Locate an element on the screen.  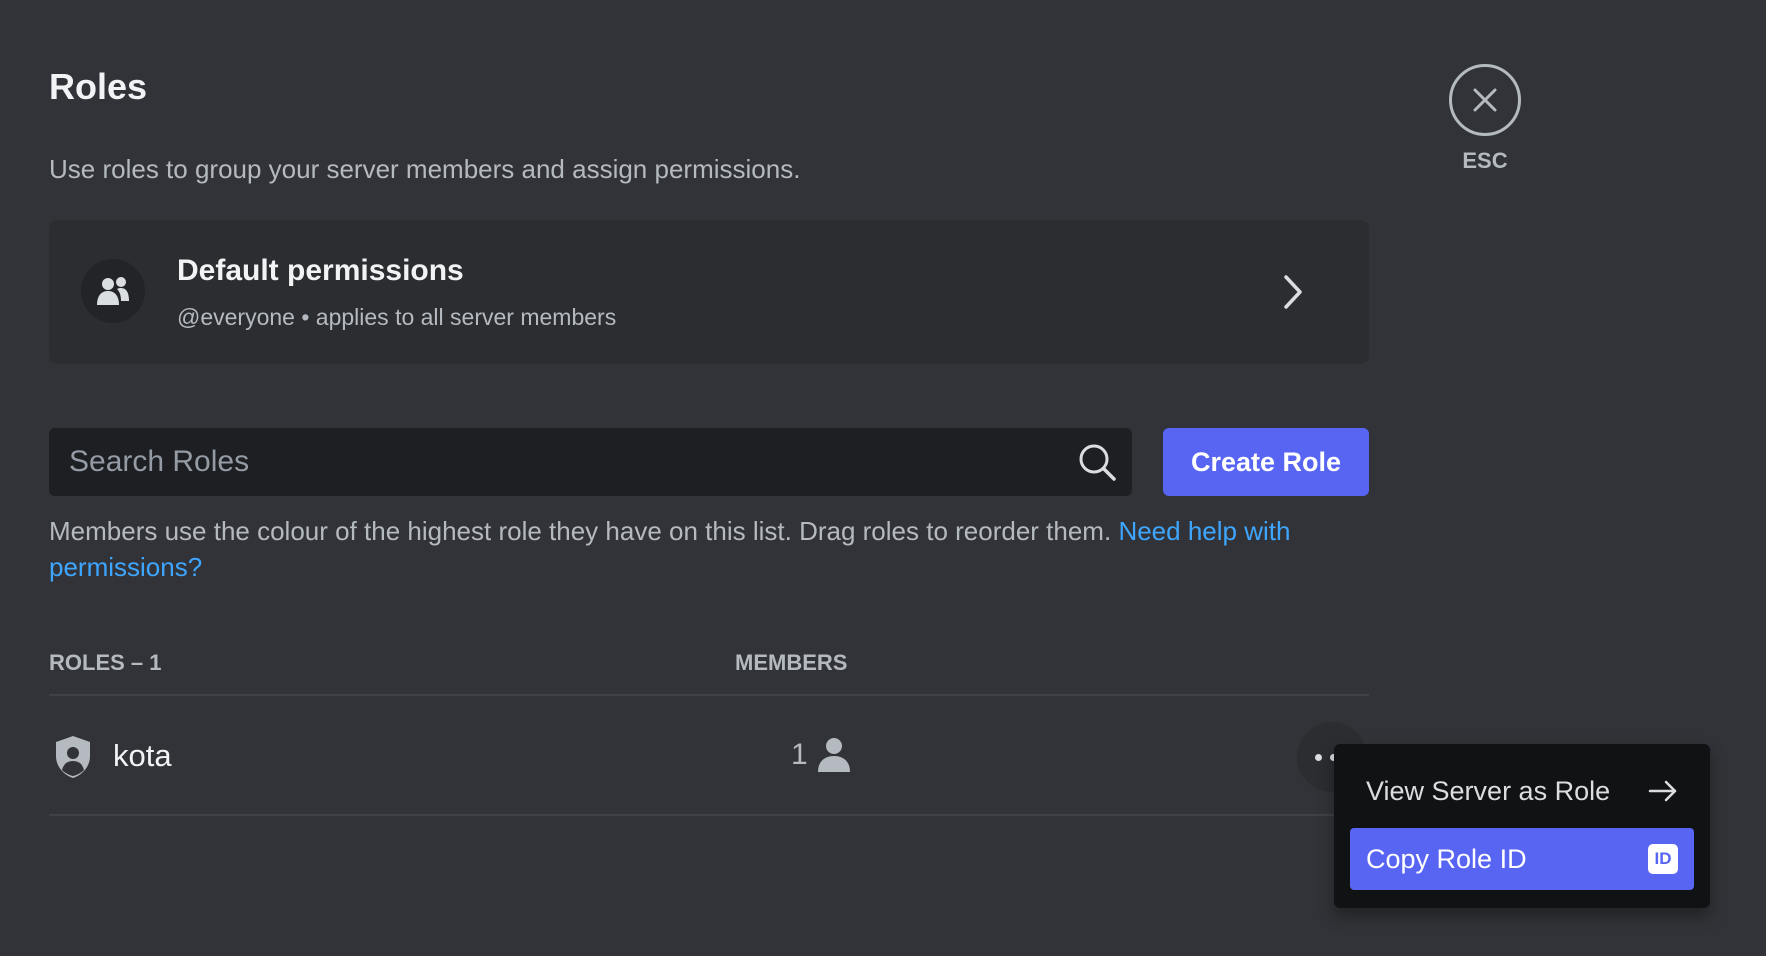
id-icon: ID is located at coordinates (1663, 859).